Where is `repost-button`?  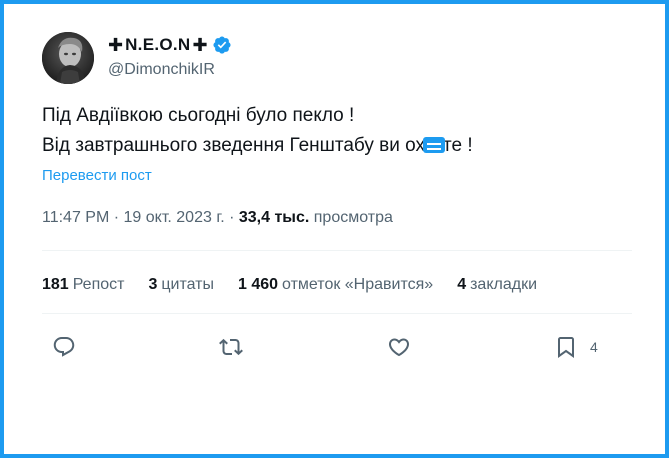
repost-button is located at coordinates (231, 347).